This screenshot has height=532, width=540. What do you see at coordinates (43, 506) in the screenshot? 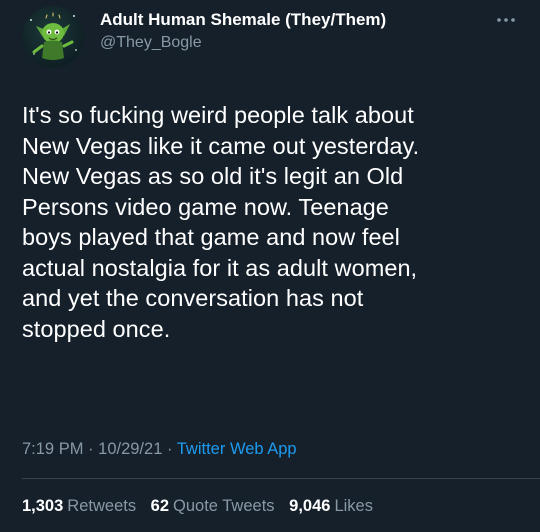
I see `retweets-count: 1,303` at bounding box center [43, 506].